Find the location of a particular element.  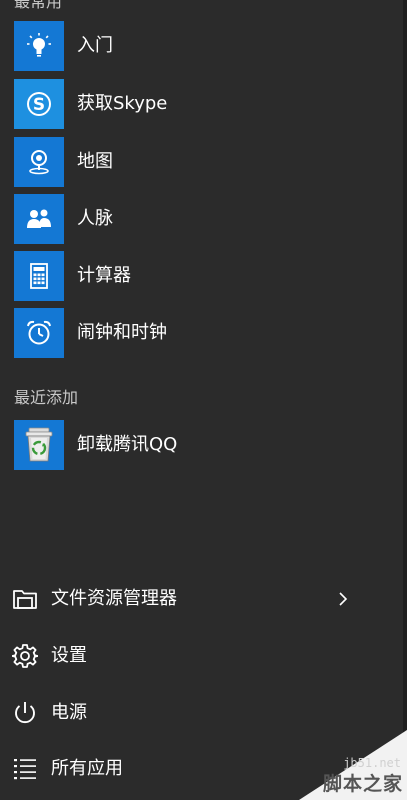

app-label: 地图 is located at coordinates (95, 161).